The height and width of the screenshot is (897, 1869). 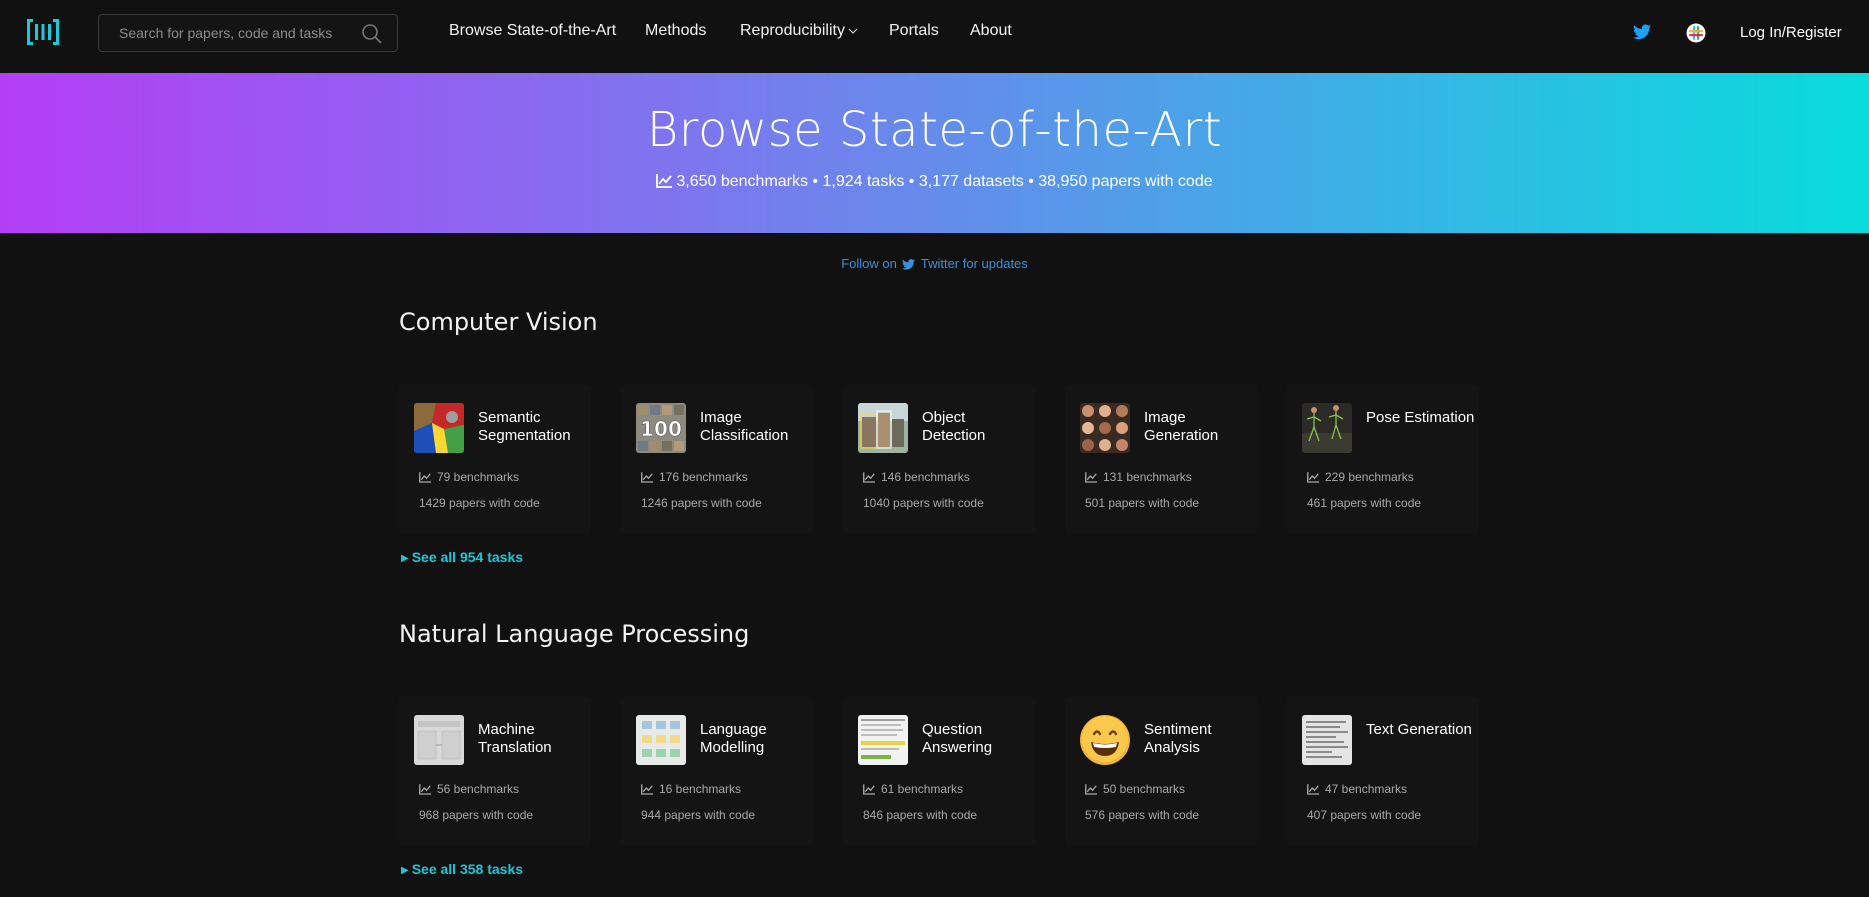 What do you see at coordinates (1366, 789) in the screenshot?
I see `benchmarks-label: 47 benchmarks` at bounding box center [1366, 789].